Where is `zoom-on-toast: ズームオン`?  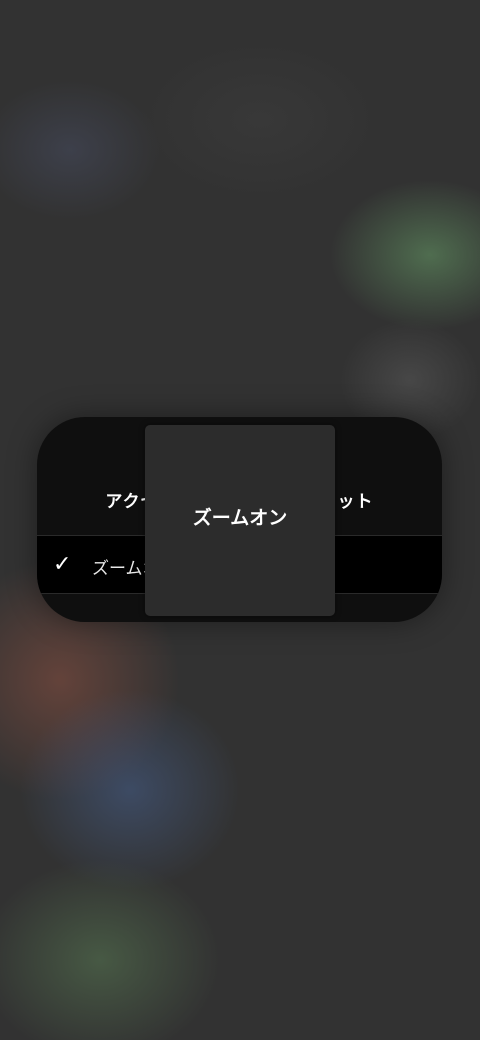 zoom-on-toast: ズームオン is located at coordinates (240, 520).